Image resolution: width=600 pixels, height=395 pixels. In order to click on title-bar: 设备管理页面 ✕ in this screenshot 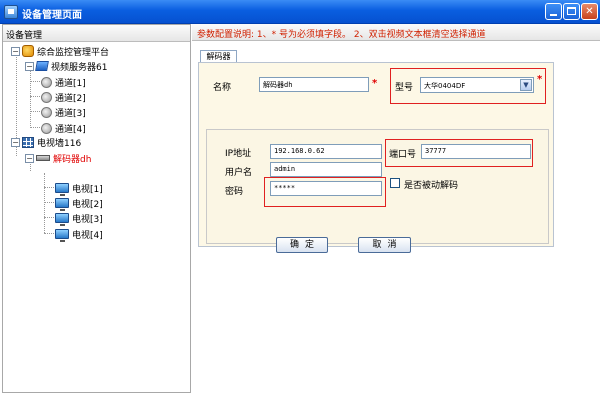, I will do `click(300, 12)`.